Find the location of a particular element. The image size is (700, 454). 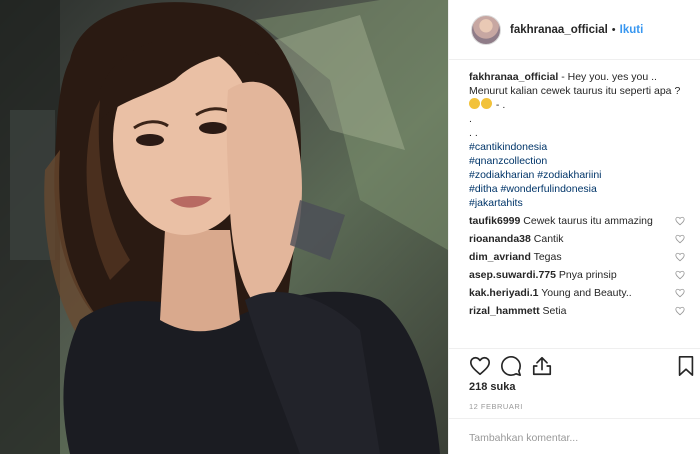

avatar is located at coordinates (486, 29).